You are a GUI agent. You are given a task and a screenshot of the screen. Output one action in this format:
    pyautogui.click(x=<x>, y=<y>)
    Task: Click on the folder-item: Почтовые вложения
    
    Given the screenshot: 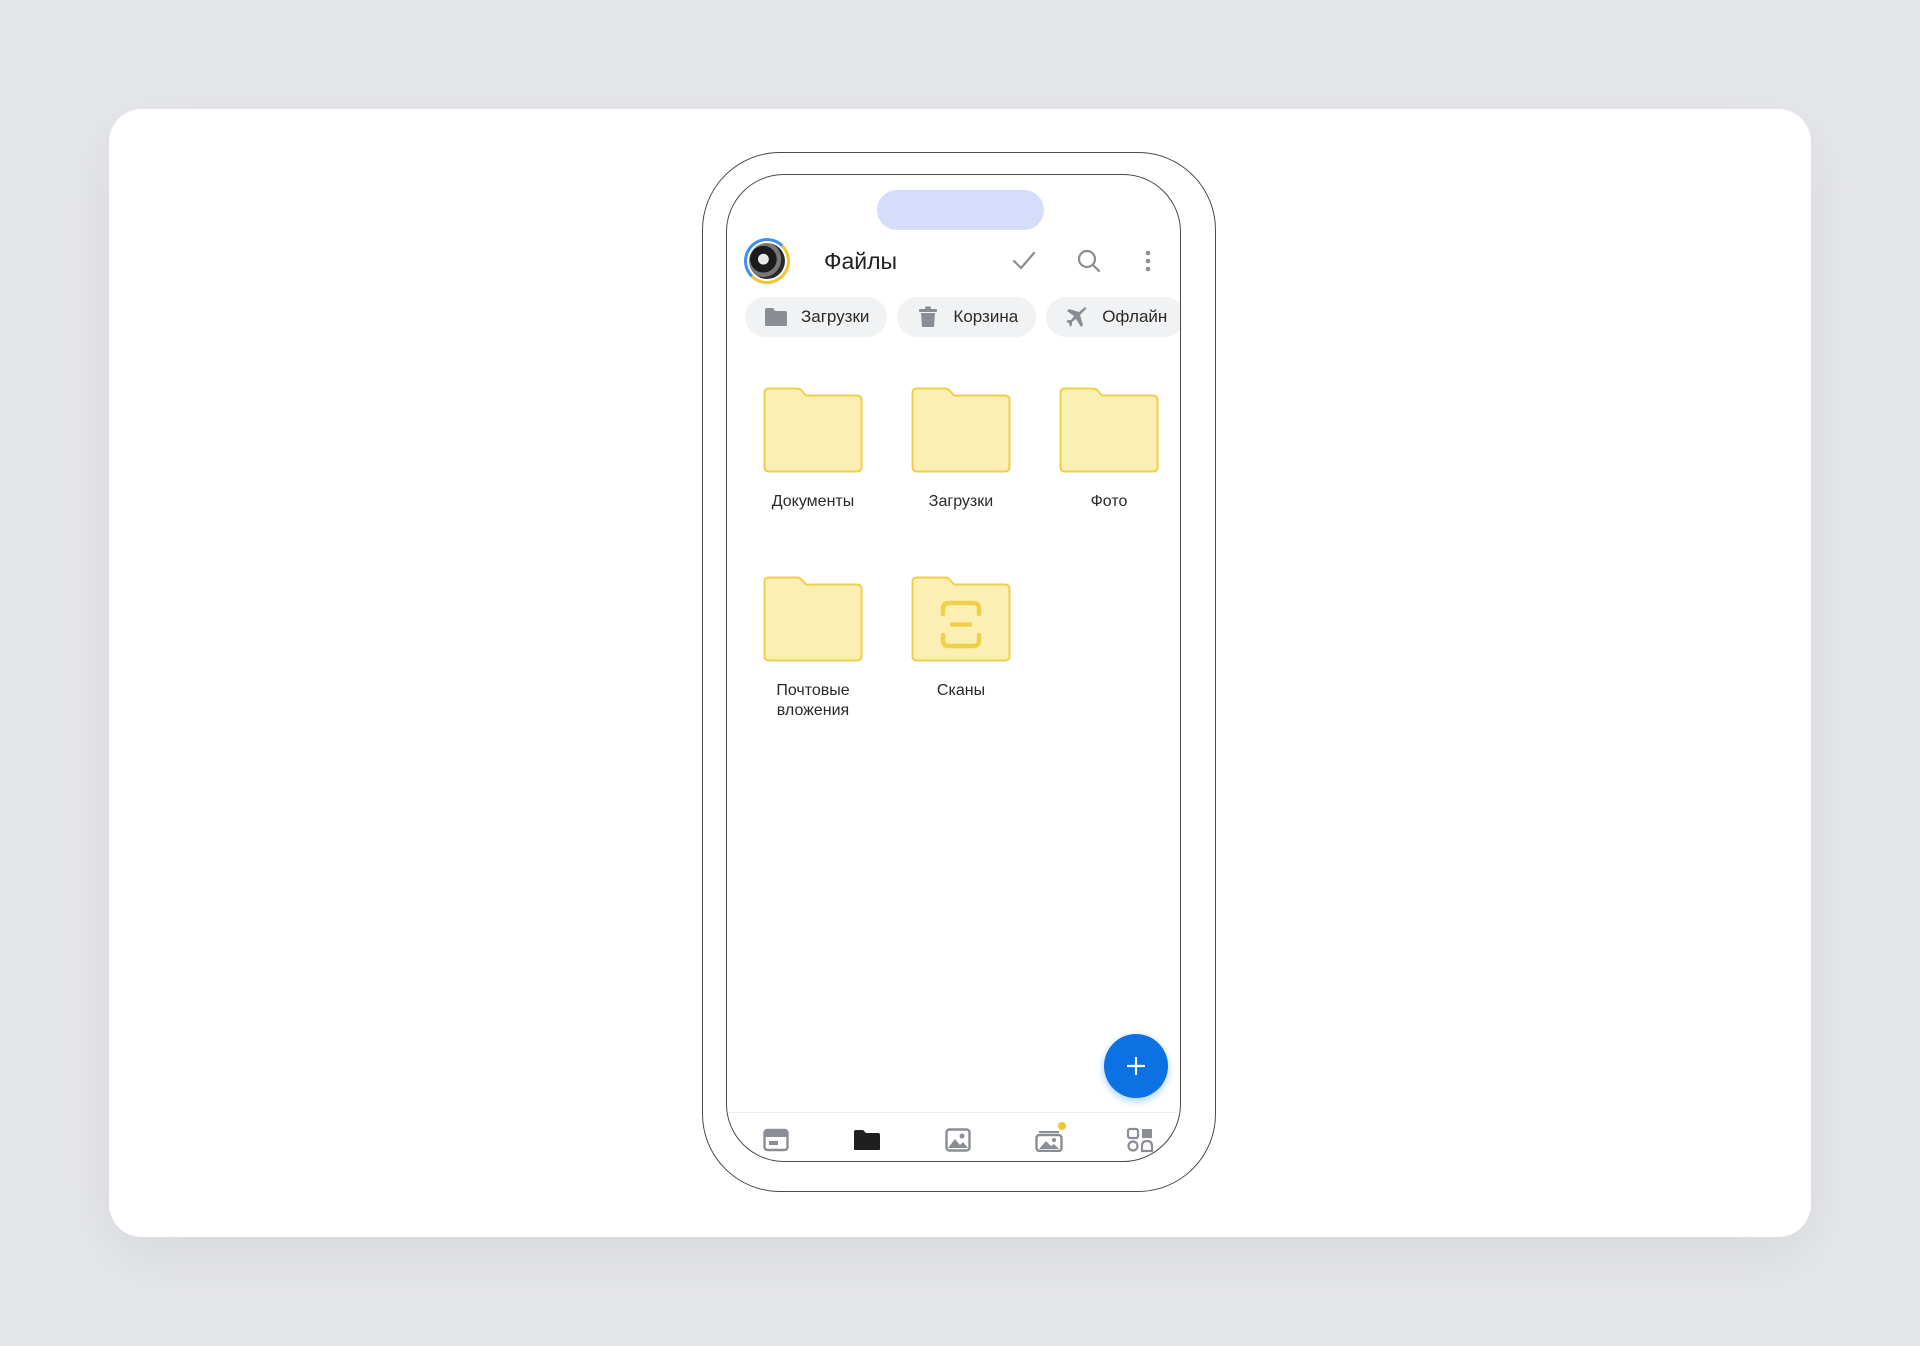 What is the action you would take?
    pyautogui.click(x=813, y=648)
    